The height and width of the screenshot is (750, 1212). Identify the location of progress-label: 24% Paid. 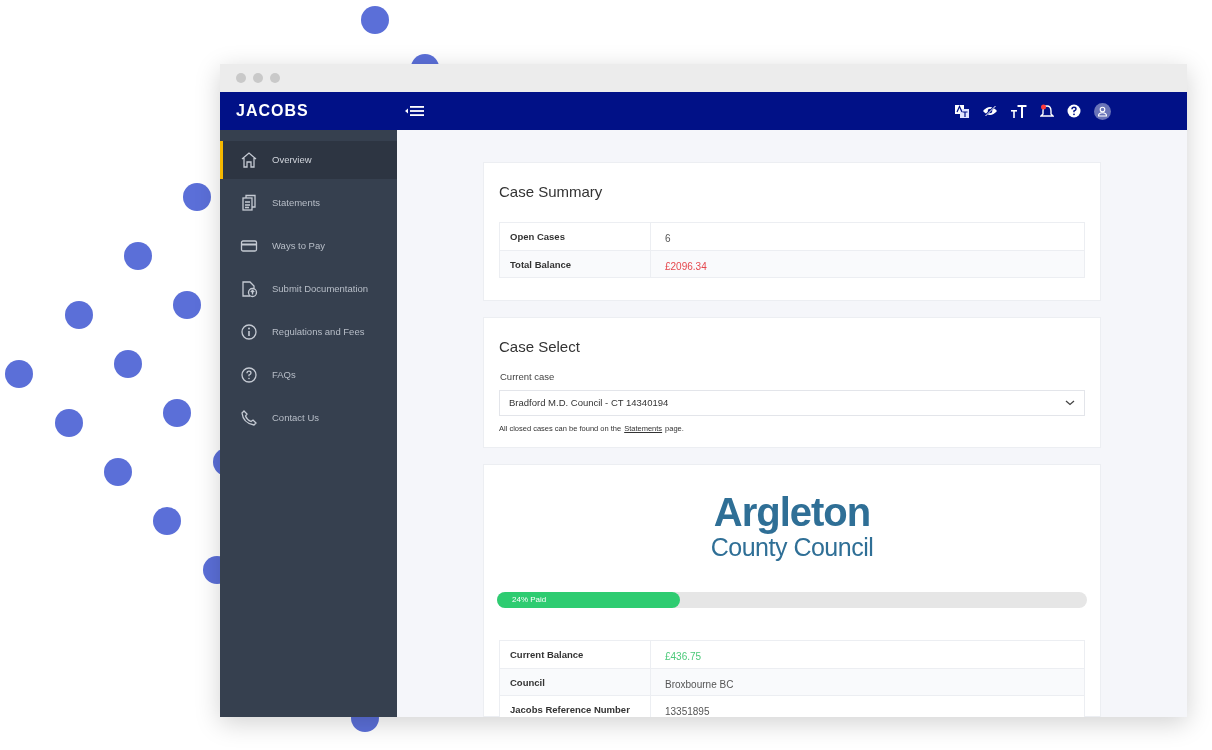
(529, 599).